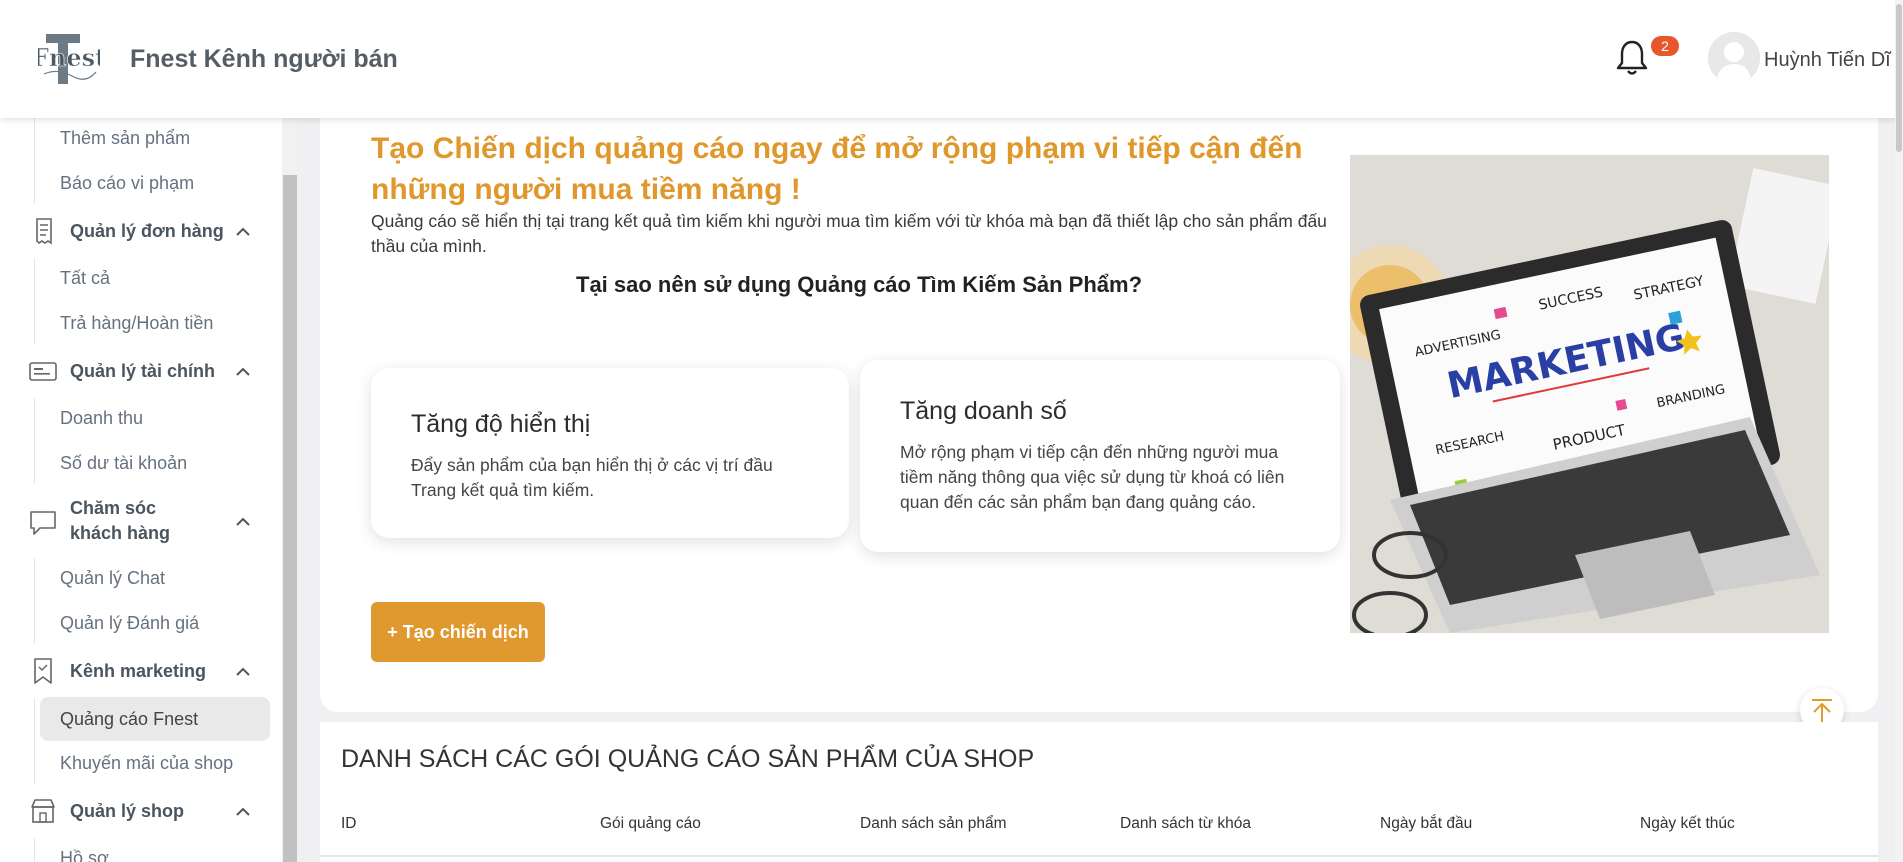 This screenshot has height=862, width=1903. Describe the element at coordinates (120, 533) in the screenshot. I see `sidebar-section-title-line2: khách hàng` at that location.